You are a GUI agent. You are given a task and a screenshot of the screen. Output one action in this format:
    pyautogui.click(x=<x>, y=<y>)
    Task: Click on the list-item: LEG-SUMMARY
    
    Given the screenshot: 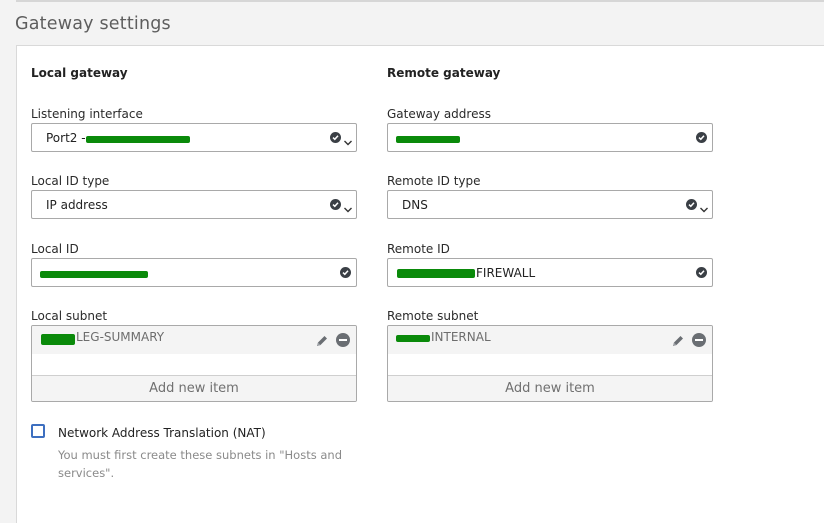 What is the action you would take?
    pyautogui.click(x=194, y=340)
    